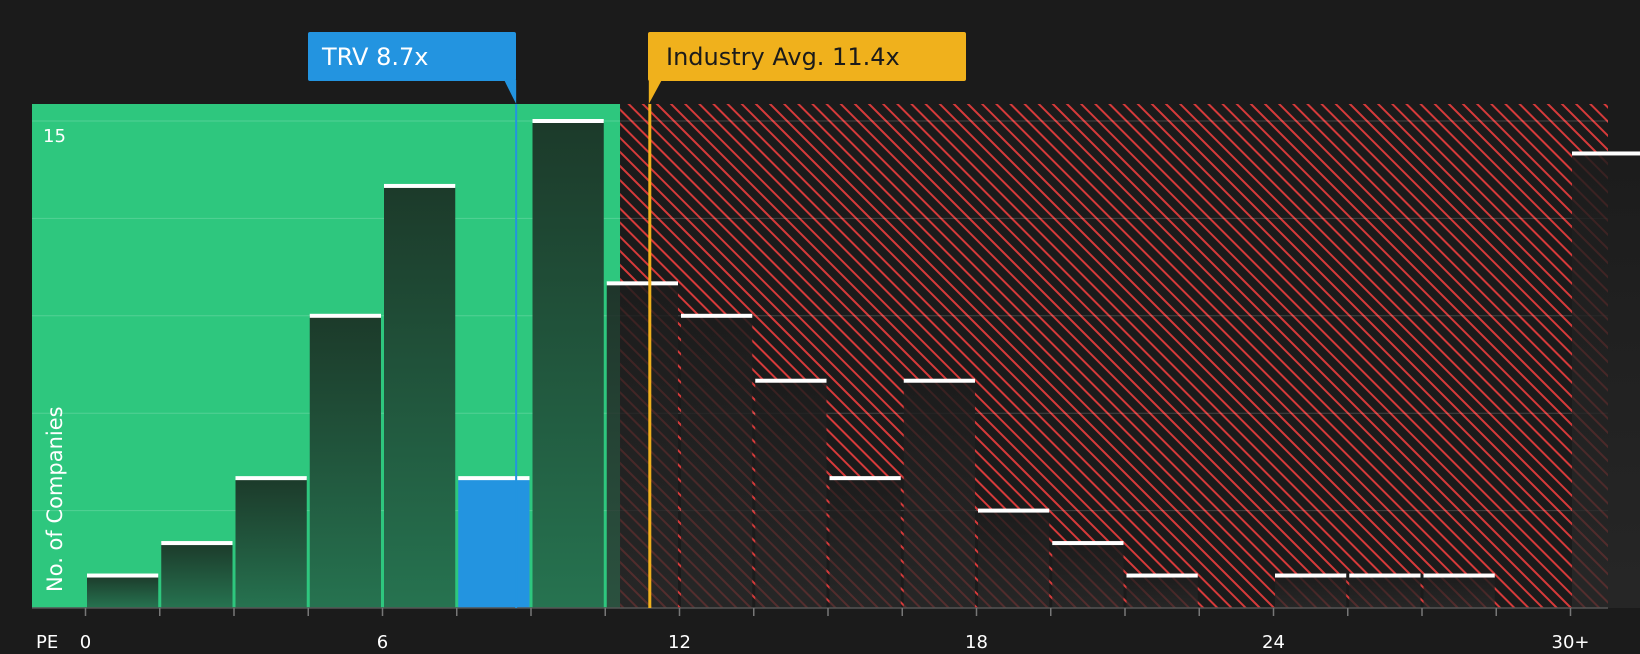 This screenshot has height=654, width=1640. I want to click on y-tick-label: 15, so click(54, 136).